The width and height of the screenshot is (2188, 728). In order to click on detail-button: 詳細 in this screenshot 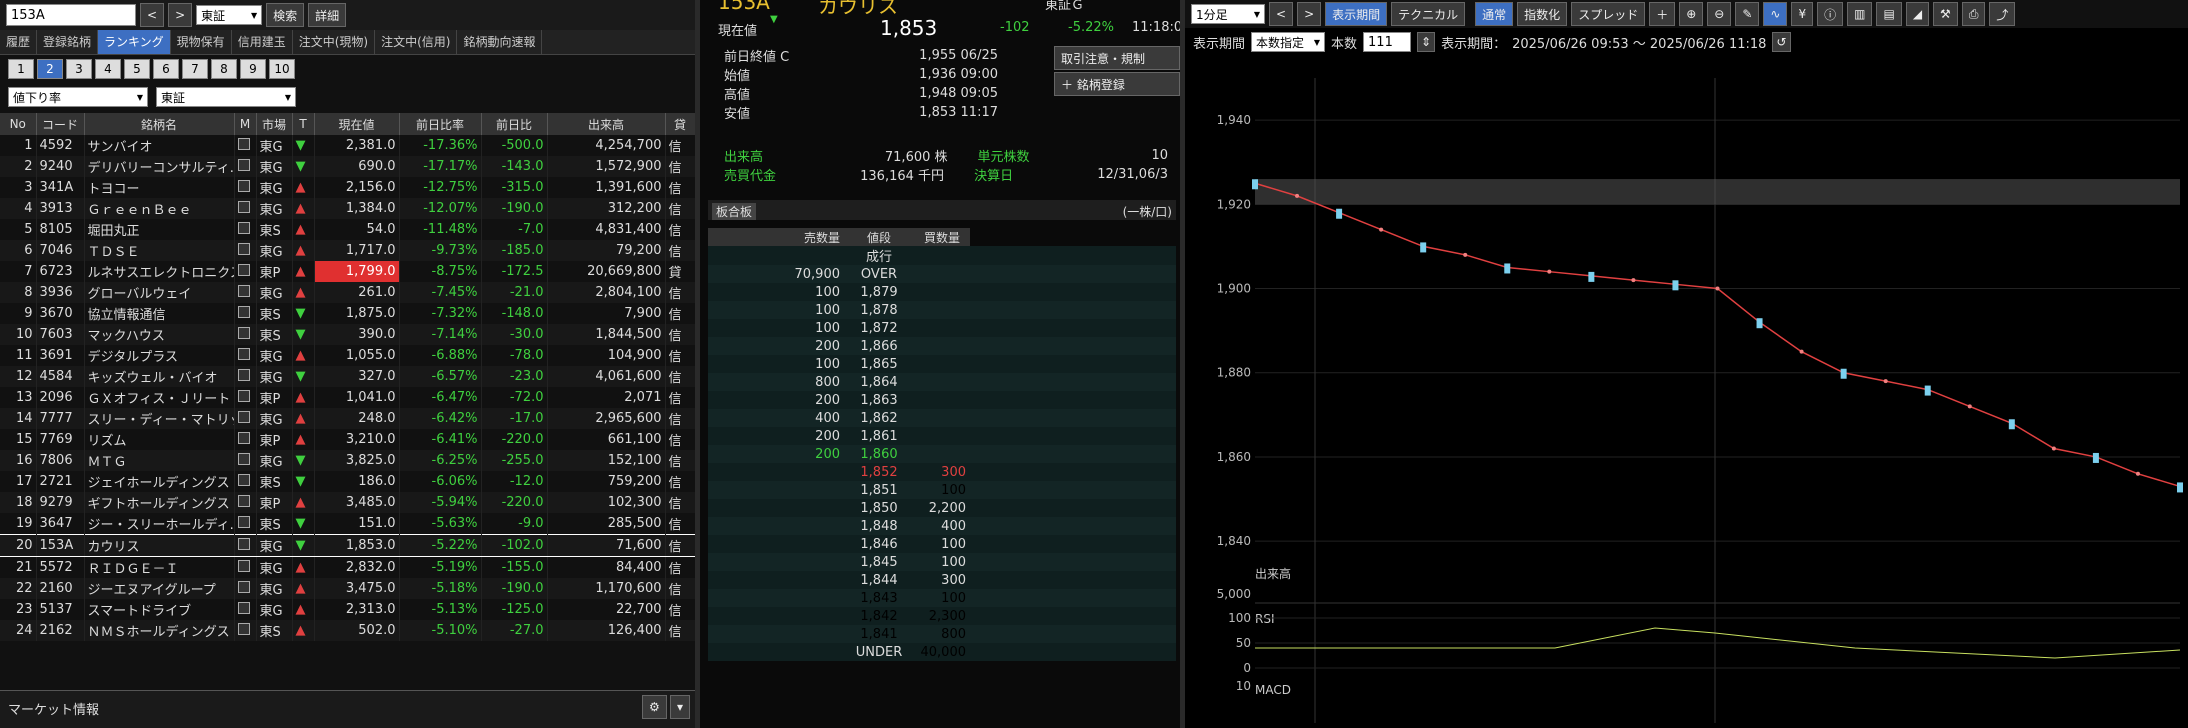, I will do `click(327, 15)`.